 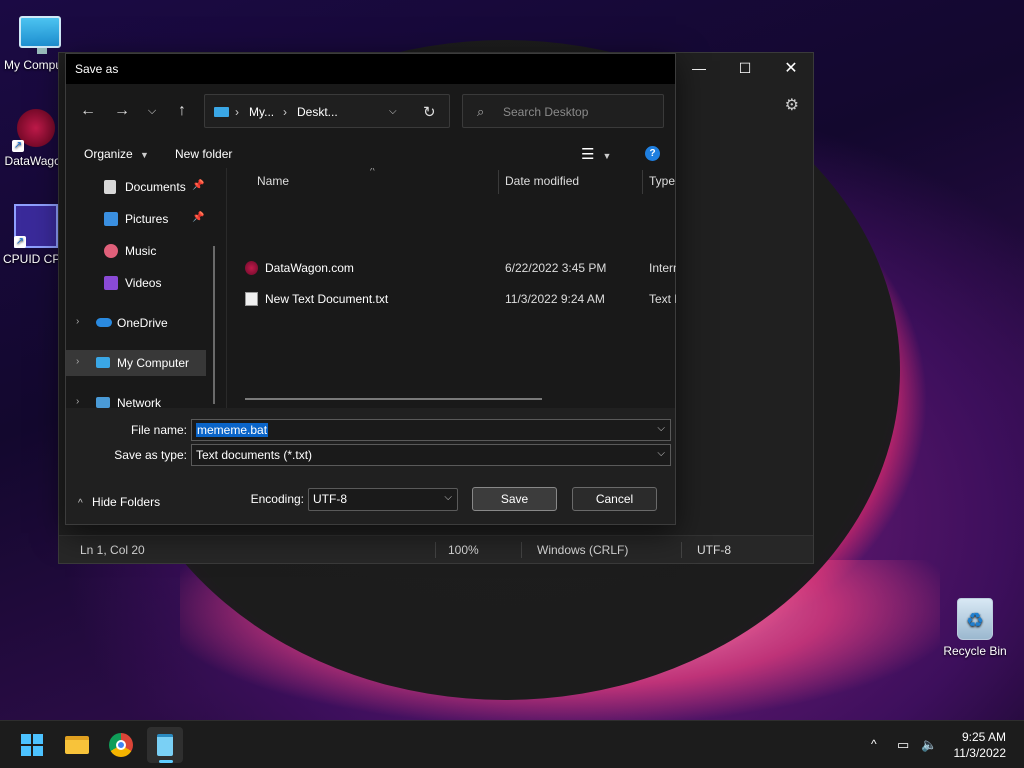 I want to click on nav-item-videos: Videos, so click(x=136, y=283).